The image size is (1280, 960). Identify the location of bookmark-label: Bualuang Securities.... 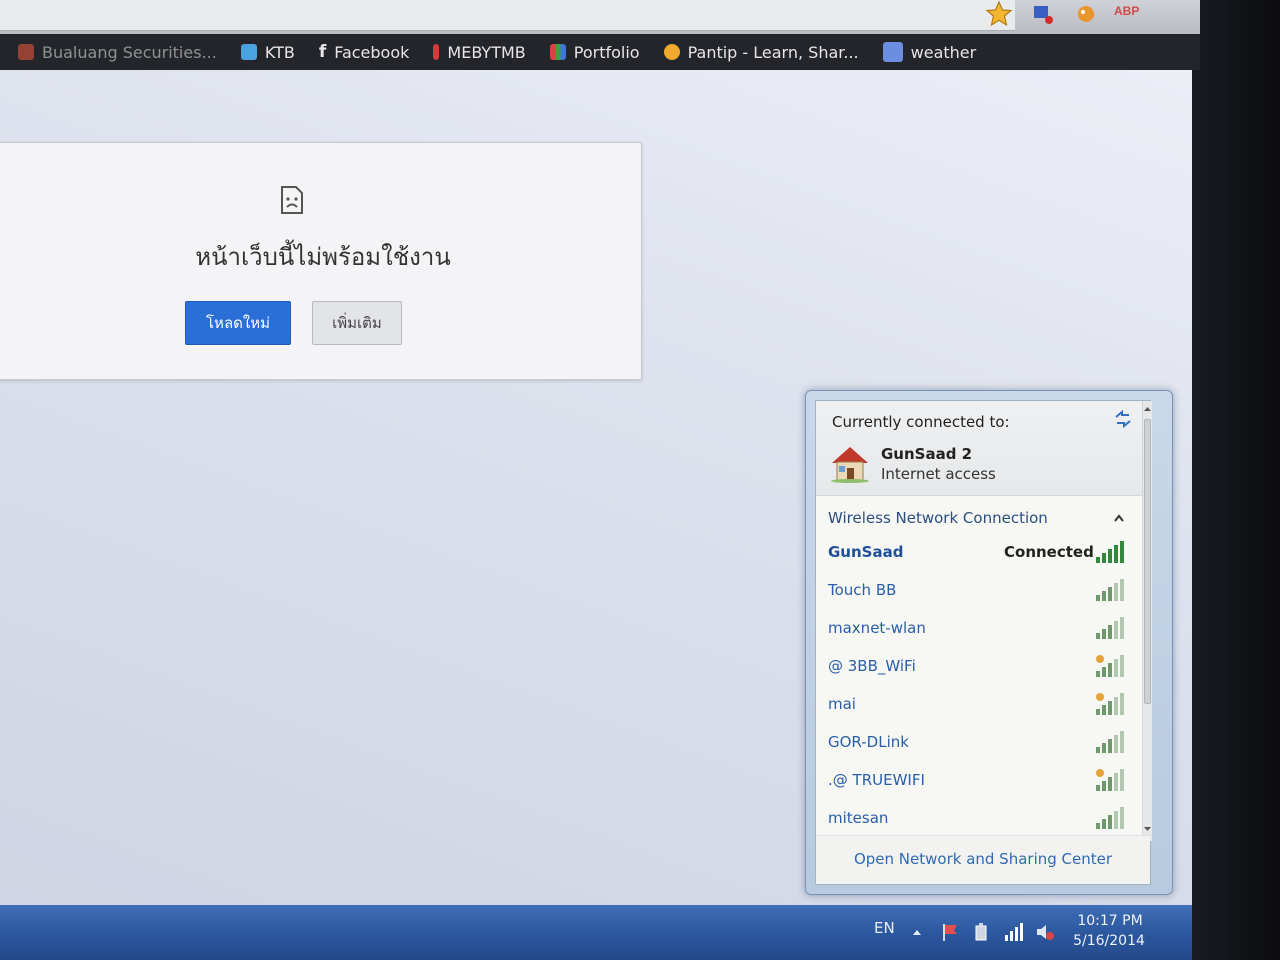
(129, 52).